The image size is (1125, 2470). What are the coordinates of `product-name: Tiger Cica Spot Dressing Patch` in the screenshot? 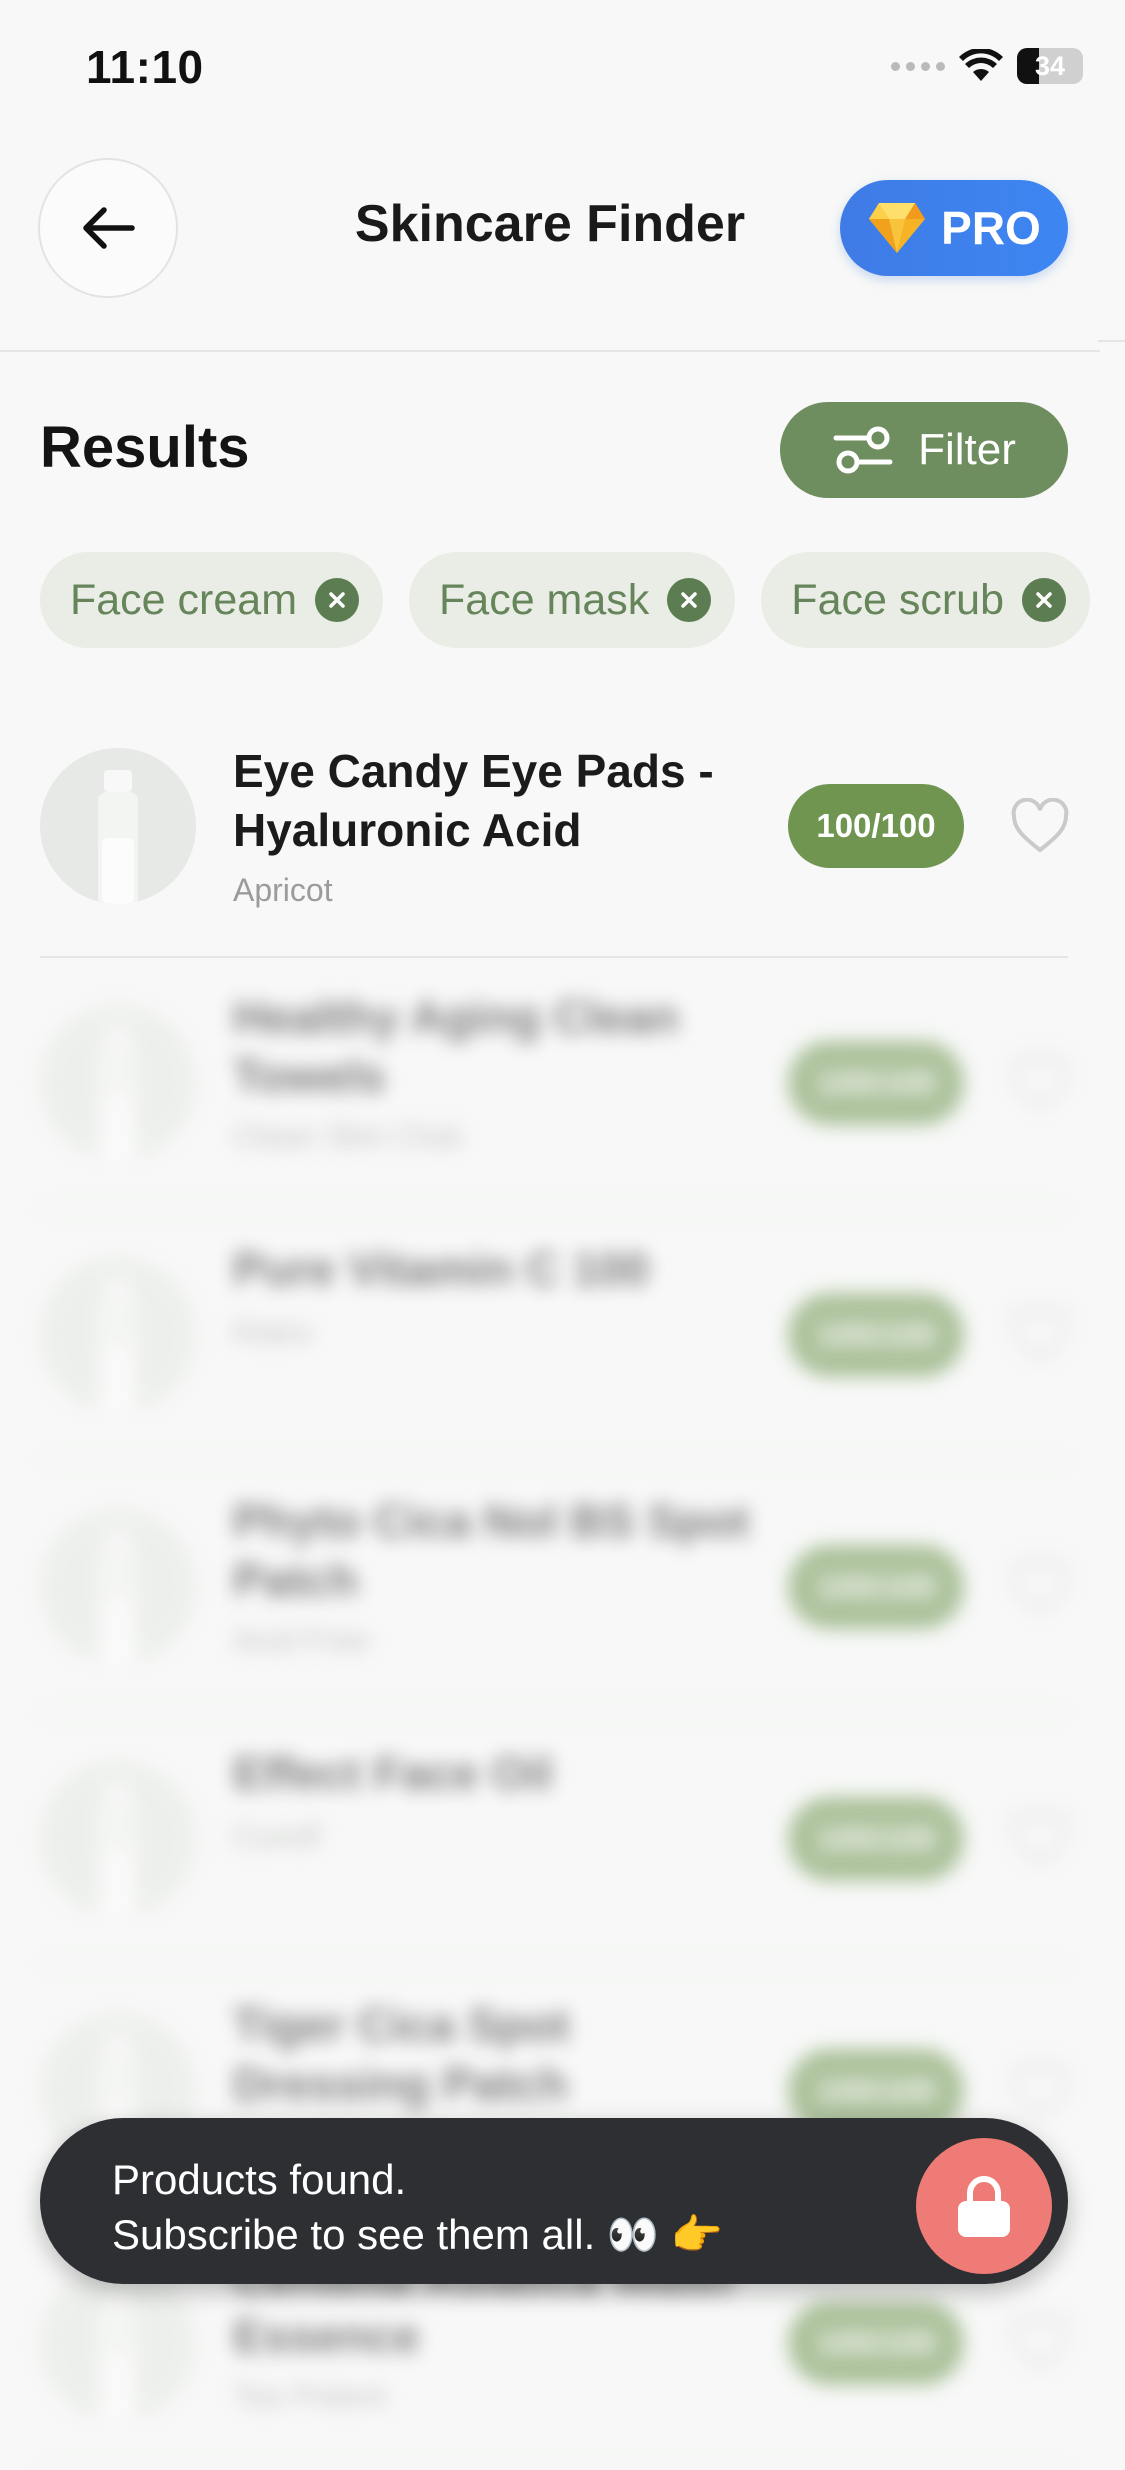 It's located at (401, 2054).